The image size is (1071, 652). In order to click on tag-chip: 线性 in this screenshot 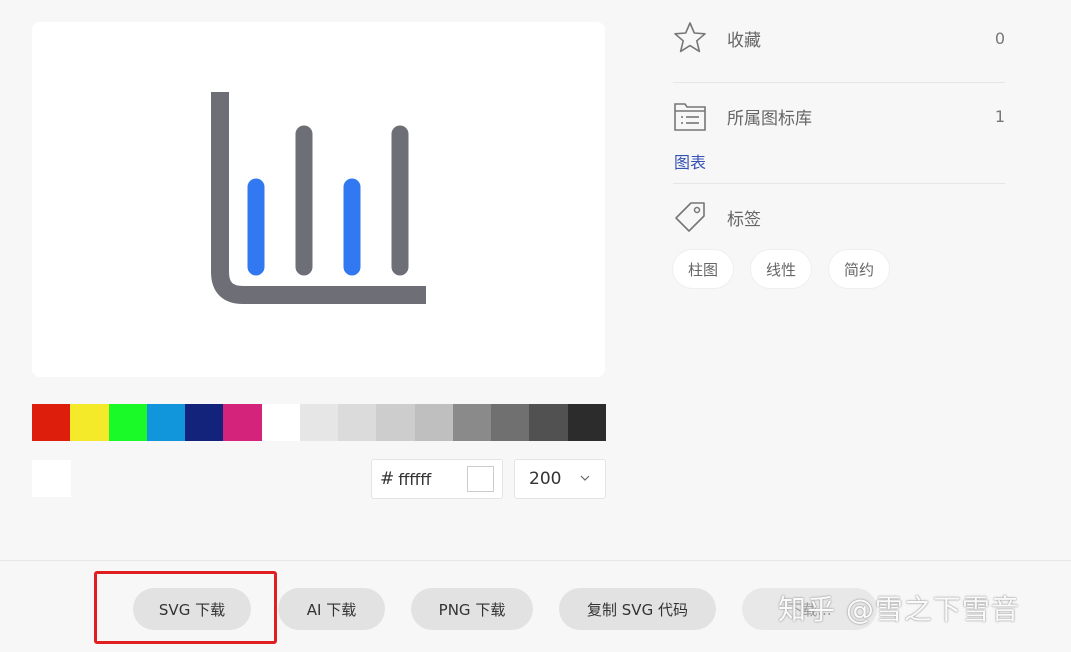, I will do `click(781, 269)`.